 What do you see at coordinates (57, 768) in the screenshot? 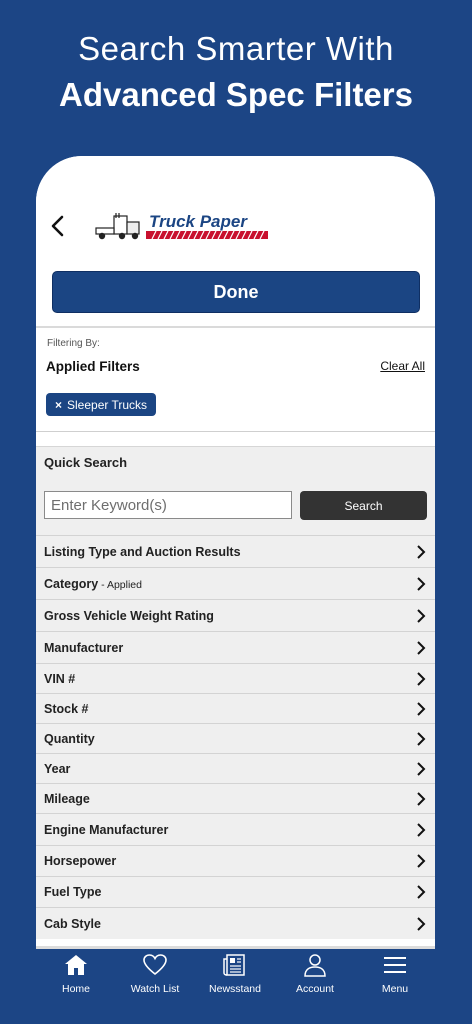
I see `item-label: Year` at bounding box center [57, 768].